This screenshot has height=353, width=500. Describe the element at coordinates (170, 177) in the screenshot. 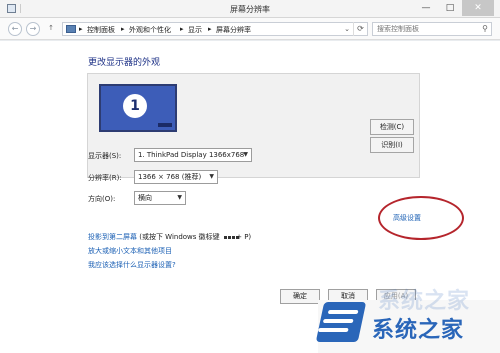

I see `resolution-select-value: 1366 × 768 (推荐)` at that location.